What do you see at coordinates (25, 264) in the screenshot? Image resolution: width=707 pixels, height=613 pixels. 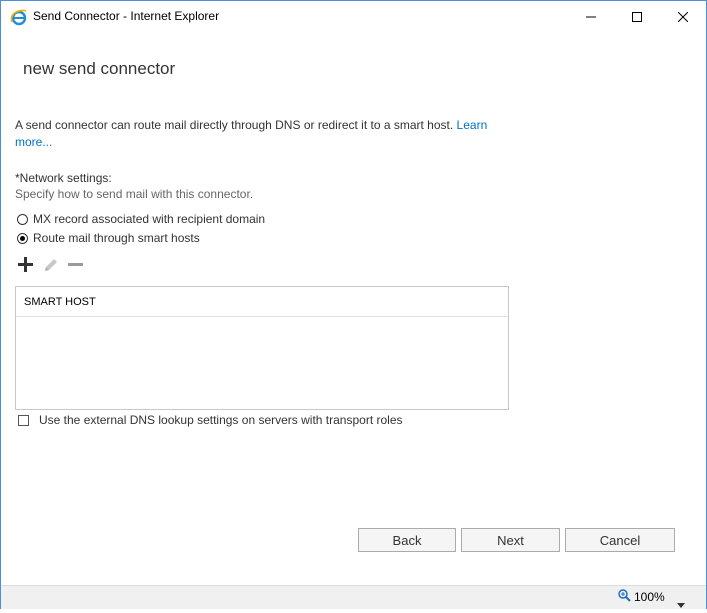 I see `add-icon` at bounding box center [25, 264].